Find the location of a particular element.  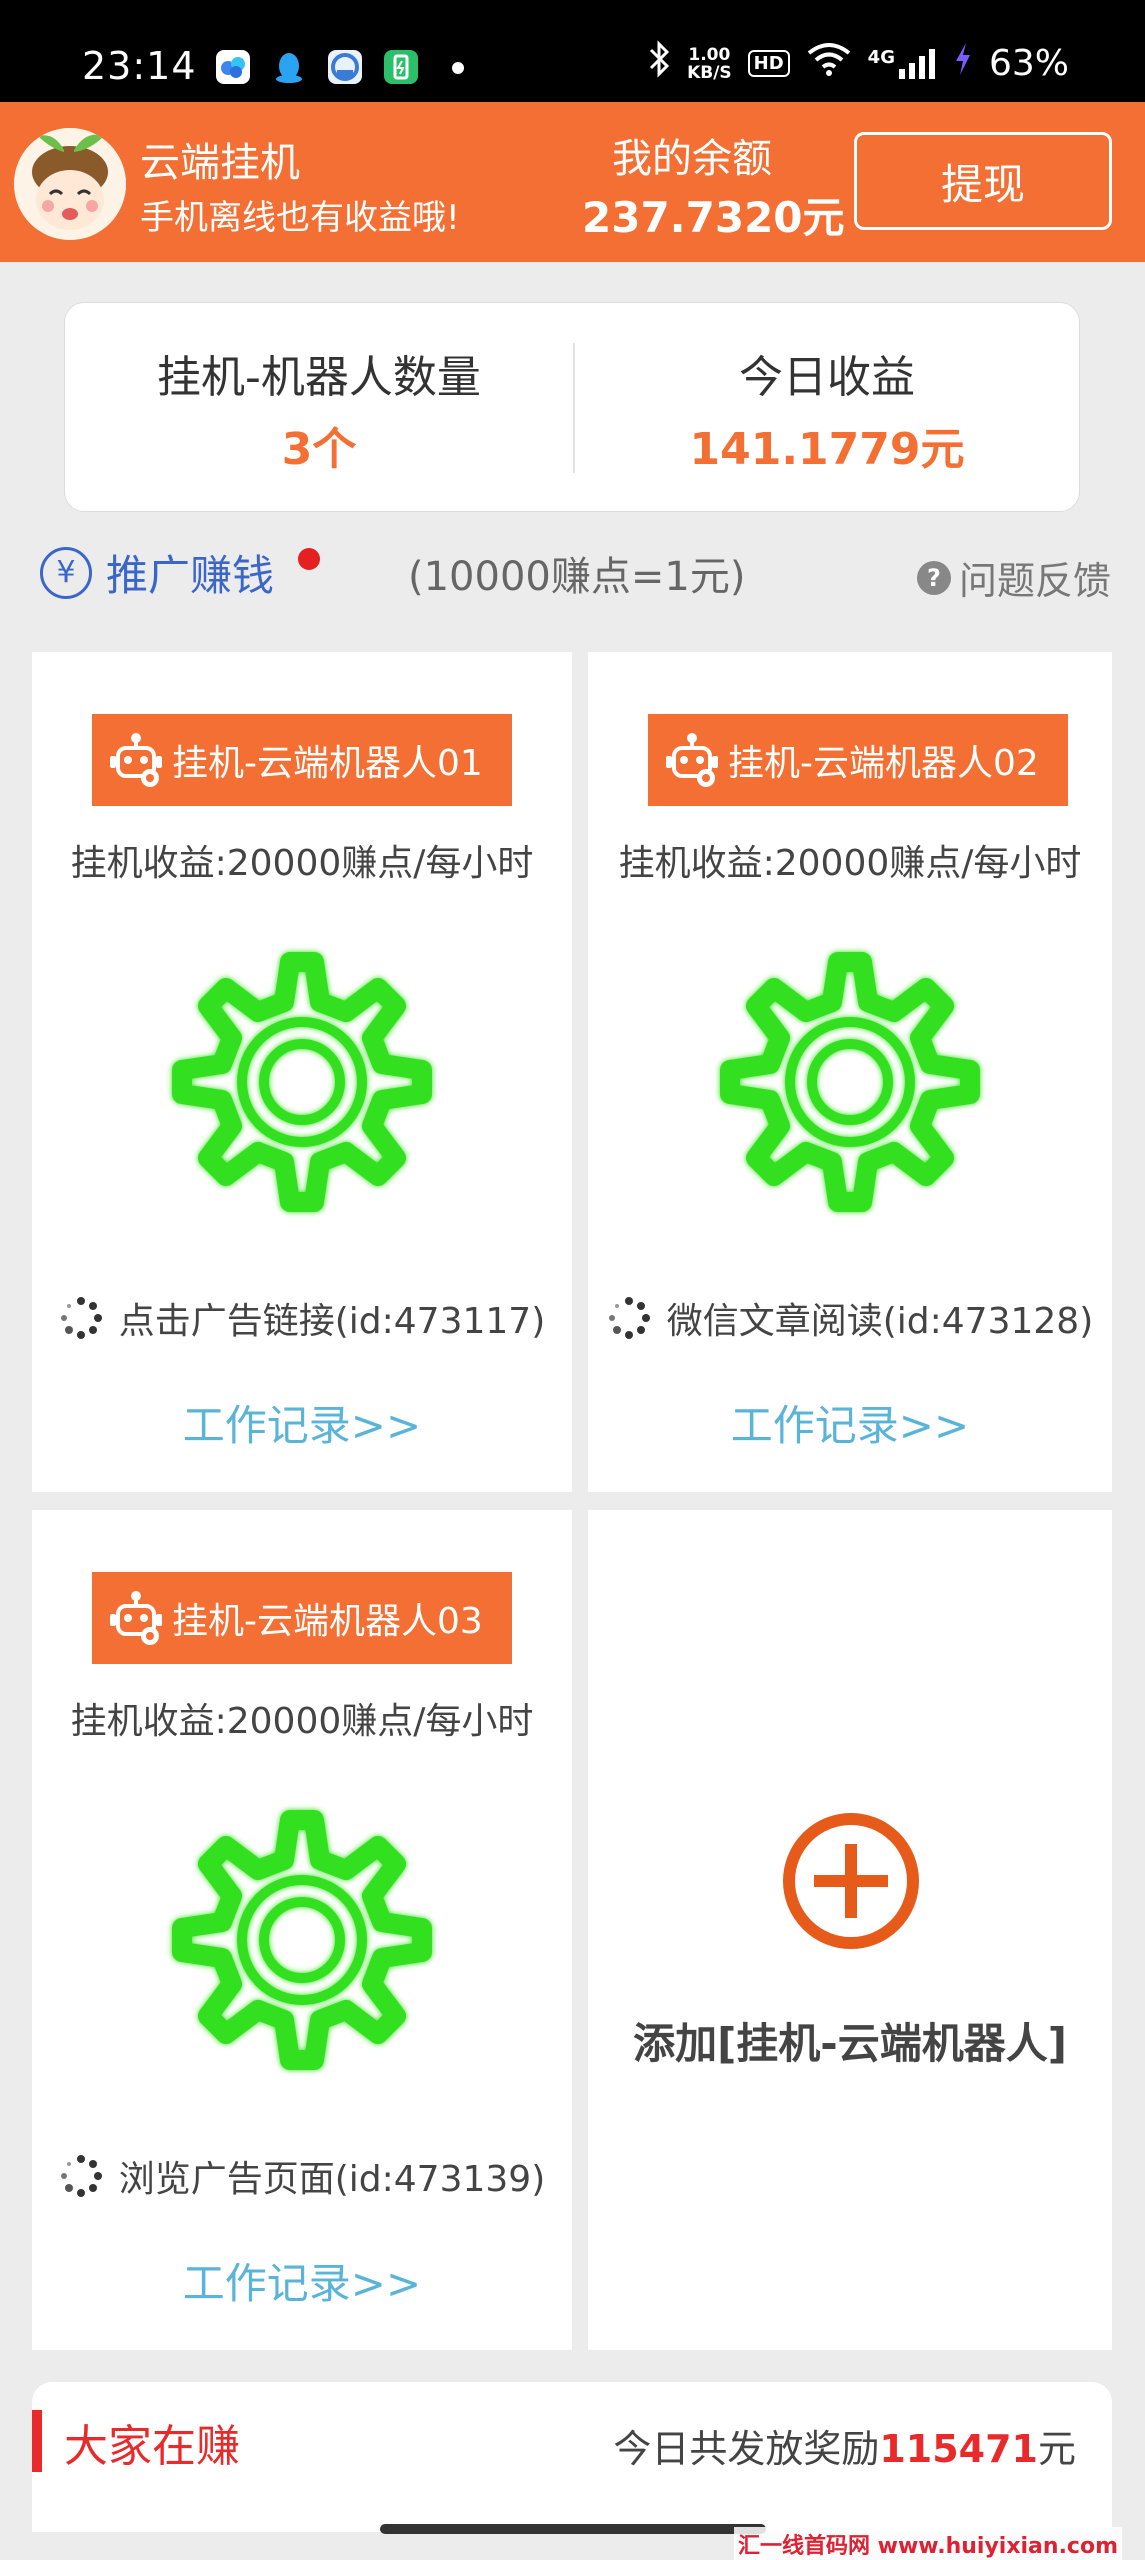

robot-count-stat: 挂机-机器人数量 3个 is located at coordinates (319, 408).